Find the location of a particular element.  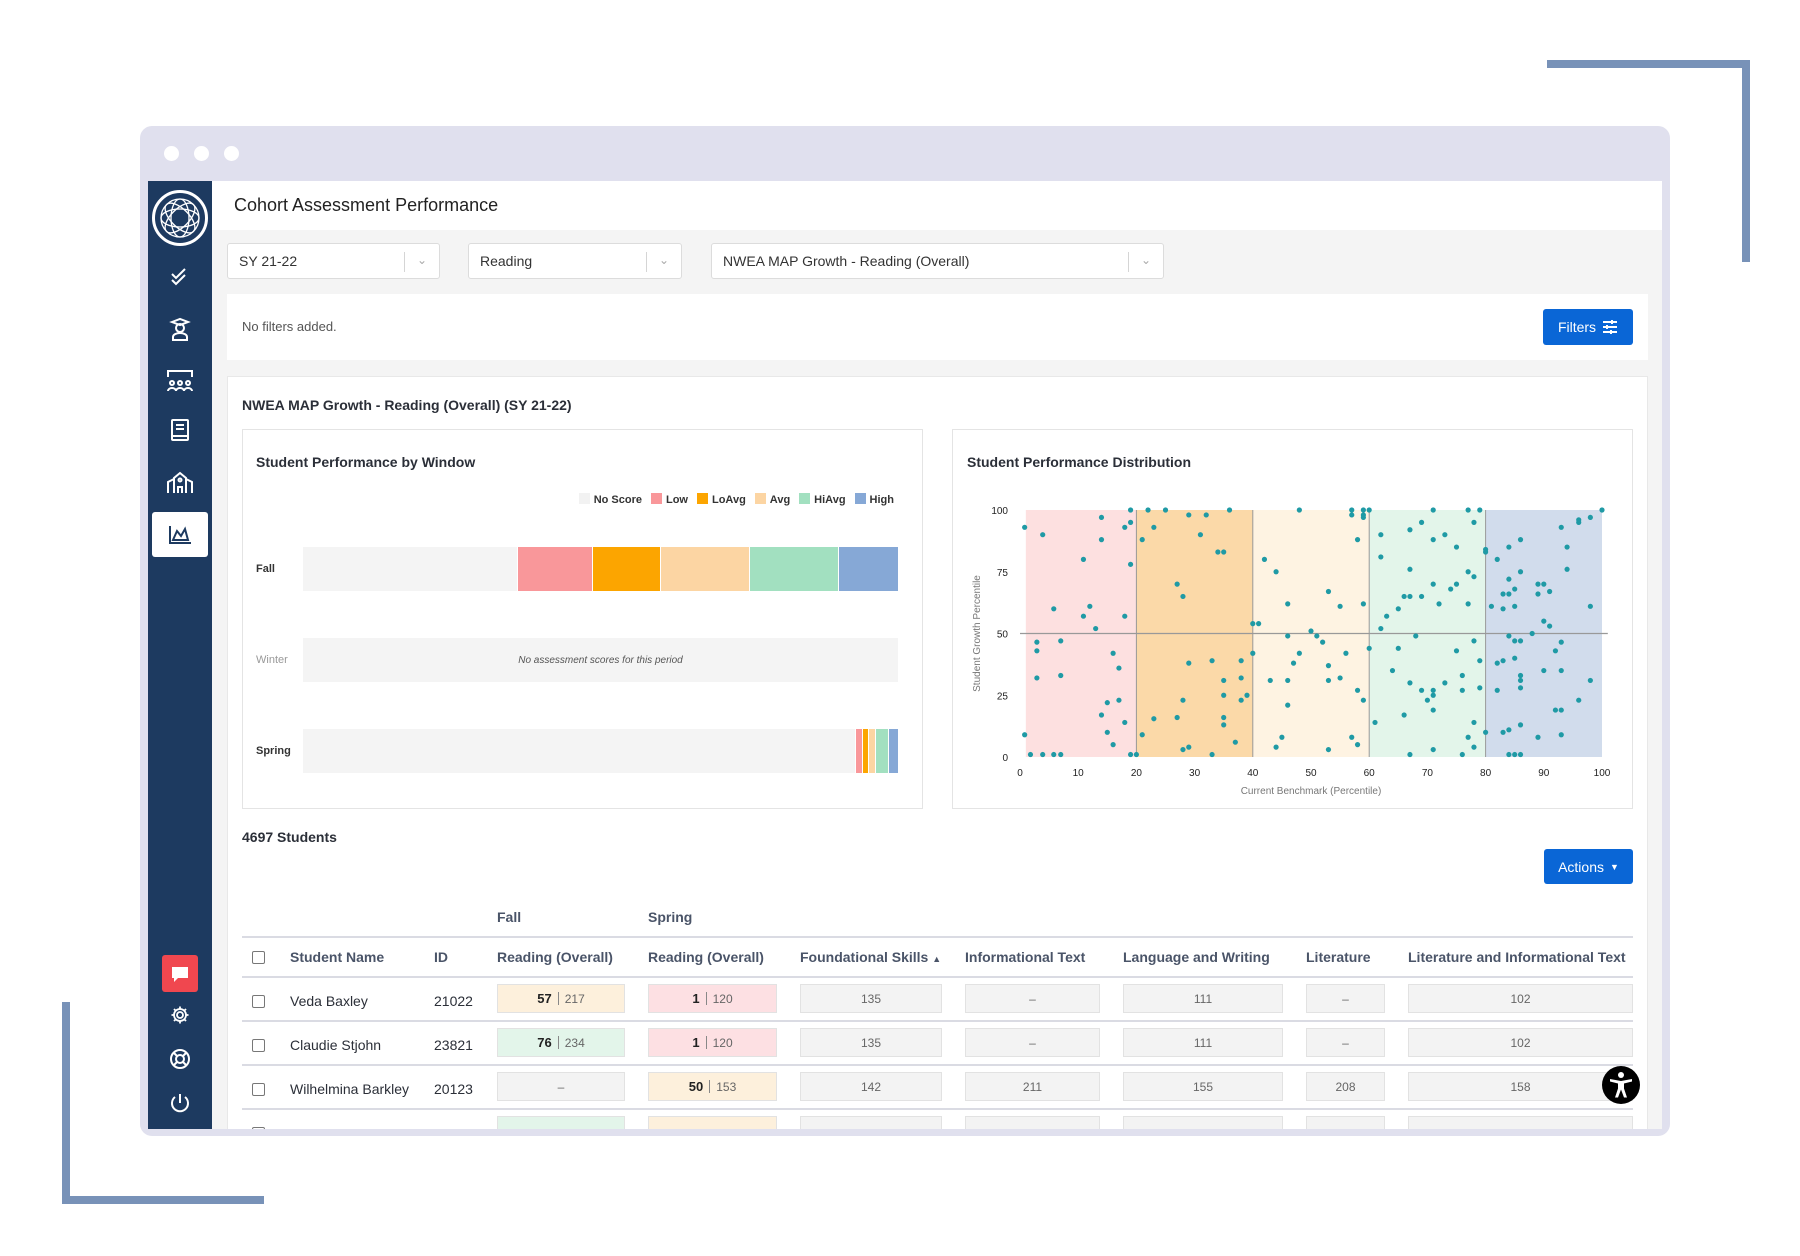

school-icon is located at coordinates (180, 482).